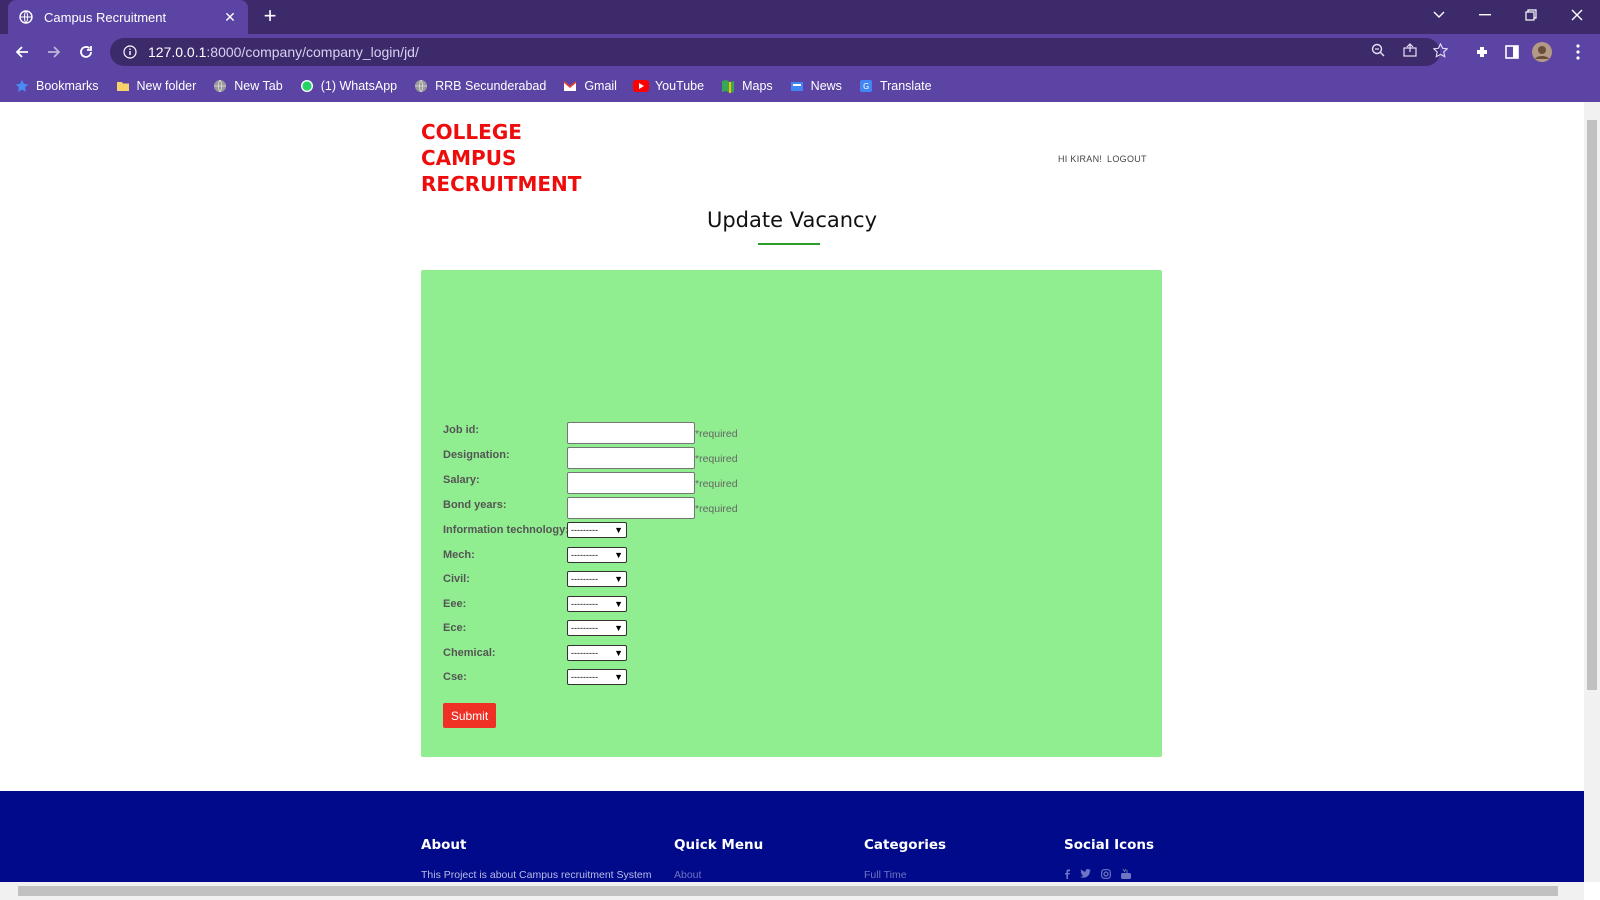 The width and height of the screenshot is (1600, 900). What do you see at coordinates (757, 86) in the screenshot?
I see `bookmark-label: Maps` at bounding box center [757, 86].